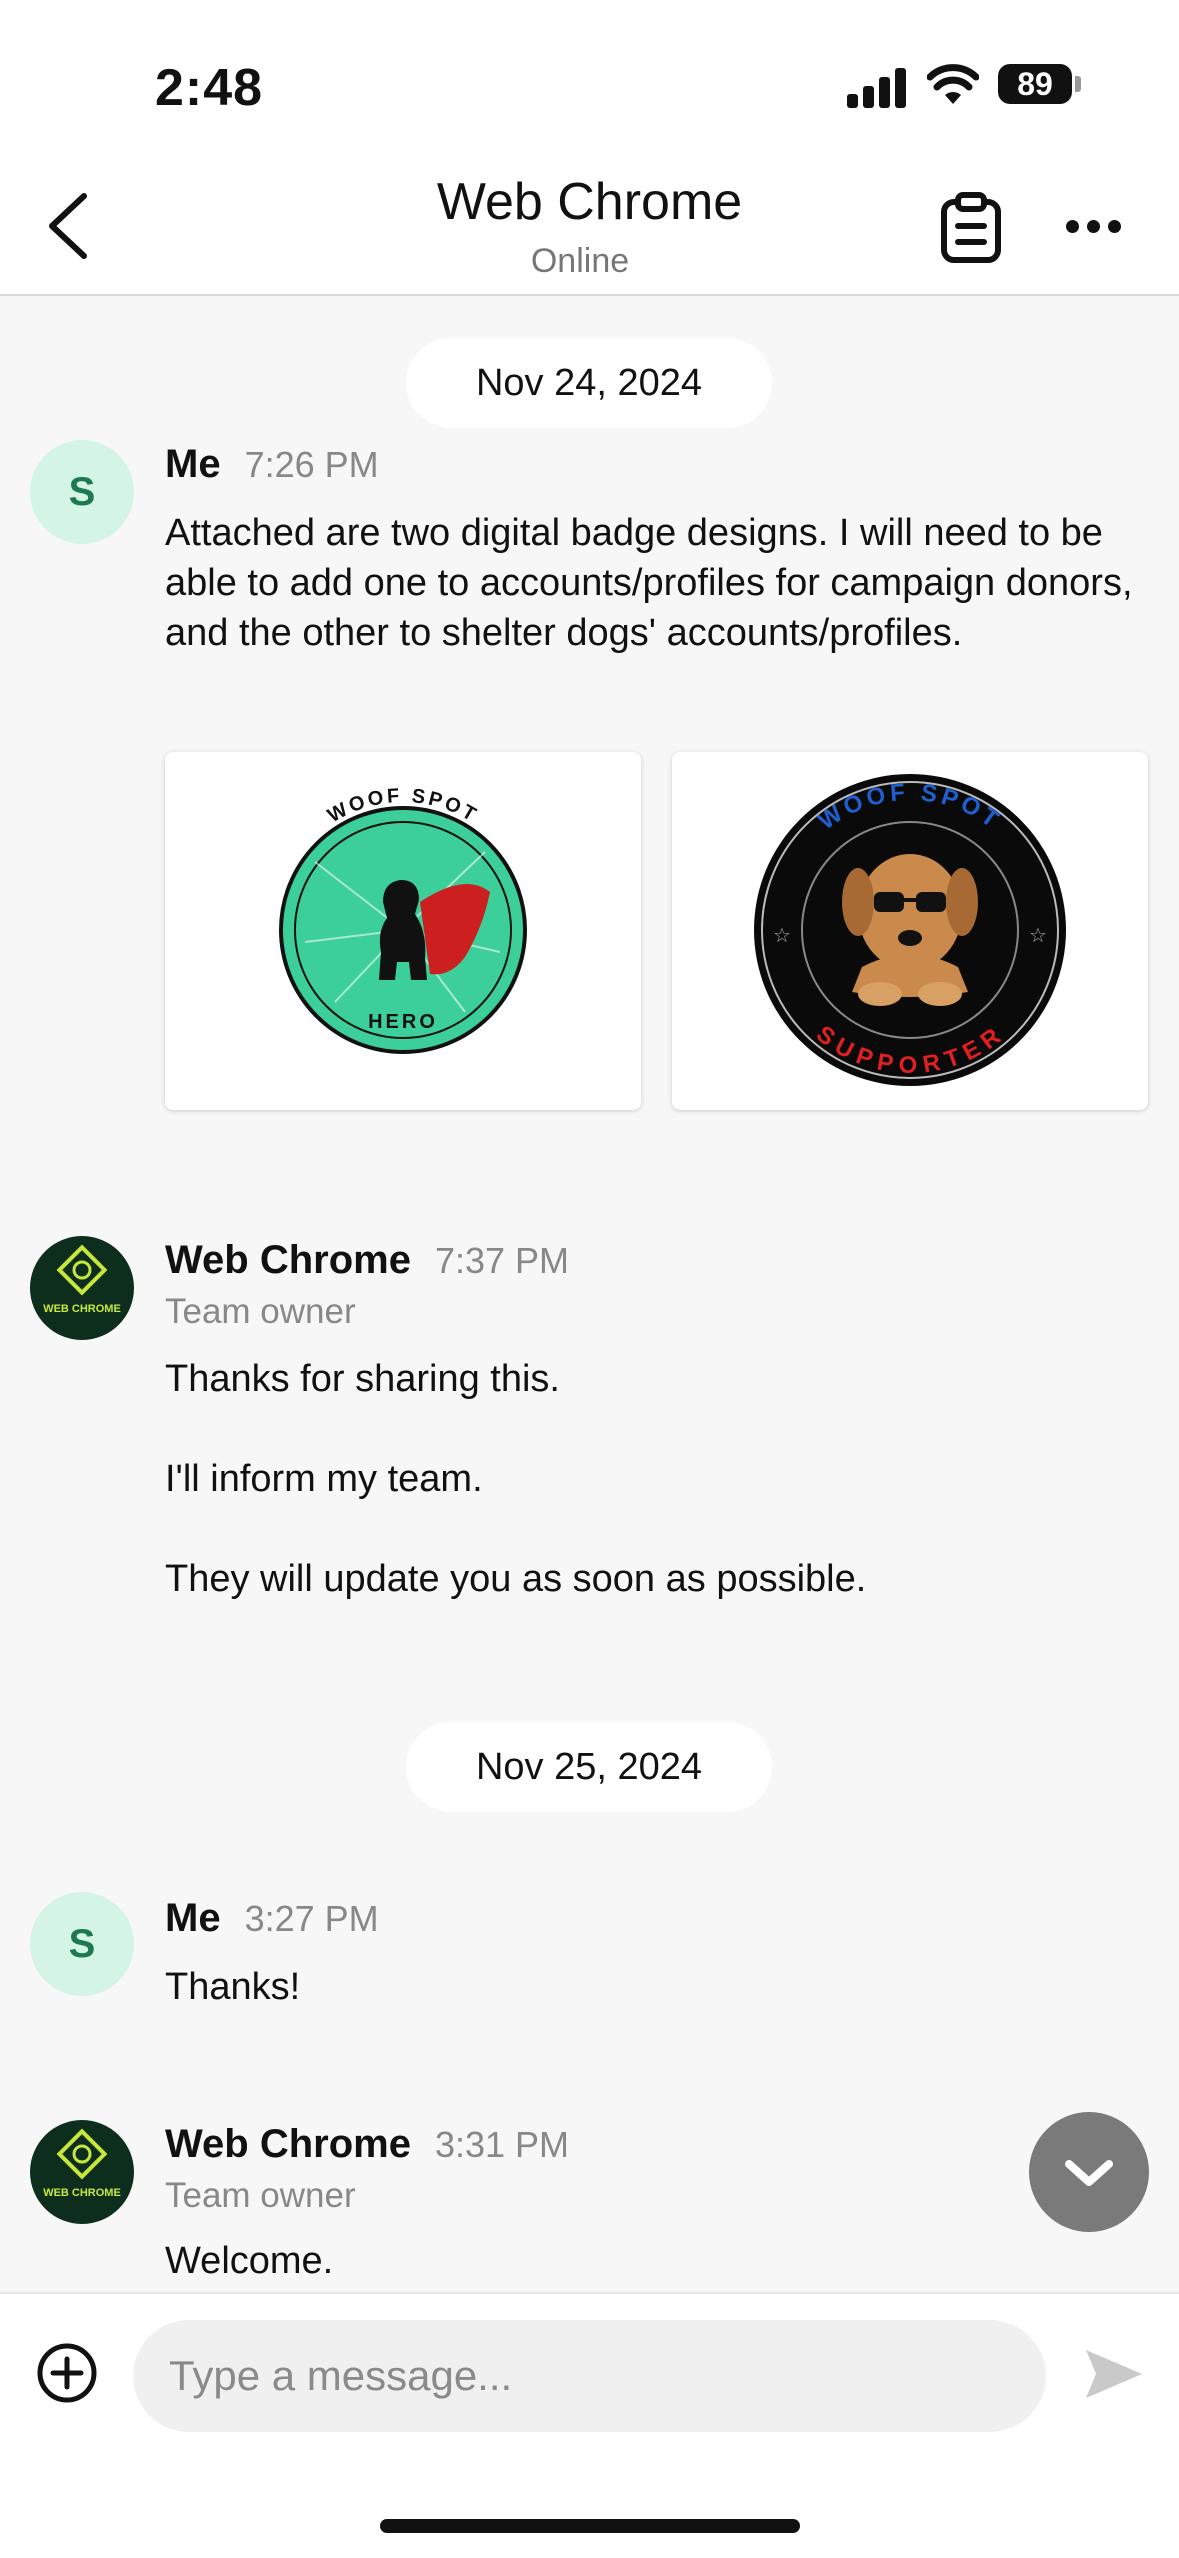 This screenshot has width=1179, height=2558. What do you see at coordinates (877, 87) in the screenshot?
I see `cellular-signal-icon` at bounding box center [877, 87].